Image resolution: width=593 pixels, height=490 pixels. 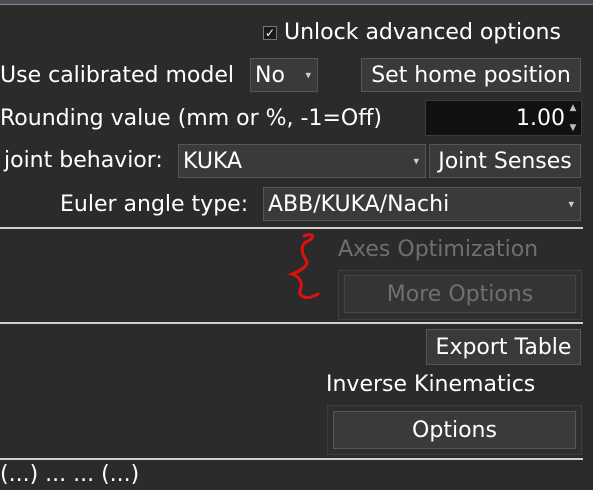 What do you see at coordinates (454, 430) in the screenshot?
I see `ik-options-button: Options` at bounding box center [454, 430].